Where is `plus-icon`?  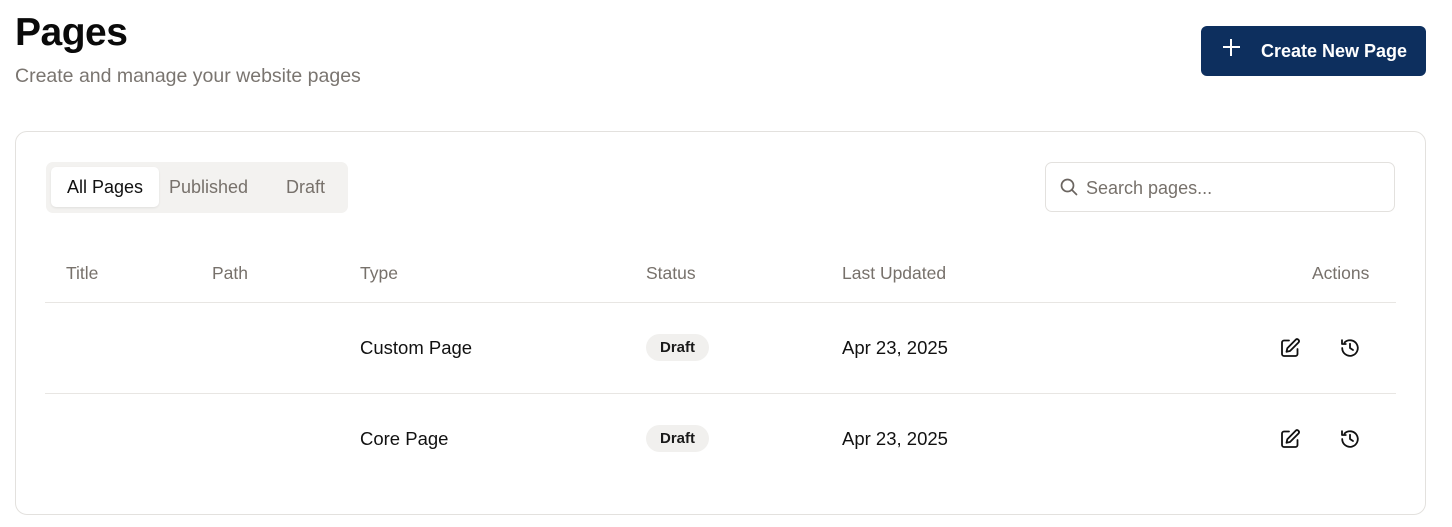 plus-icon is located at coordinates (1231, 47).